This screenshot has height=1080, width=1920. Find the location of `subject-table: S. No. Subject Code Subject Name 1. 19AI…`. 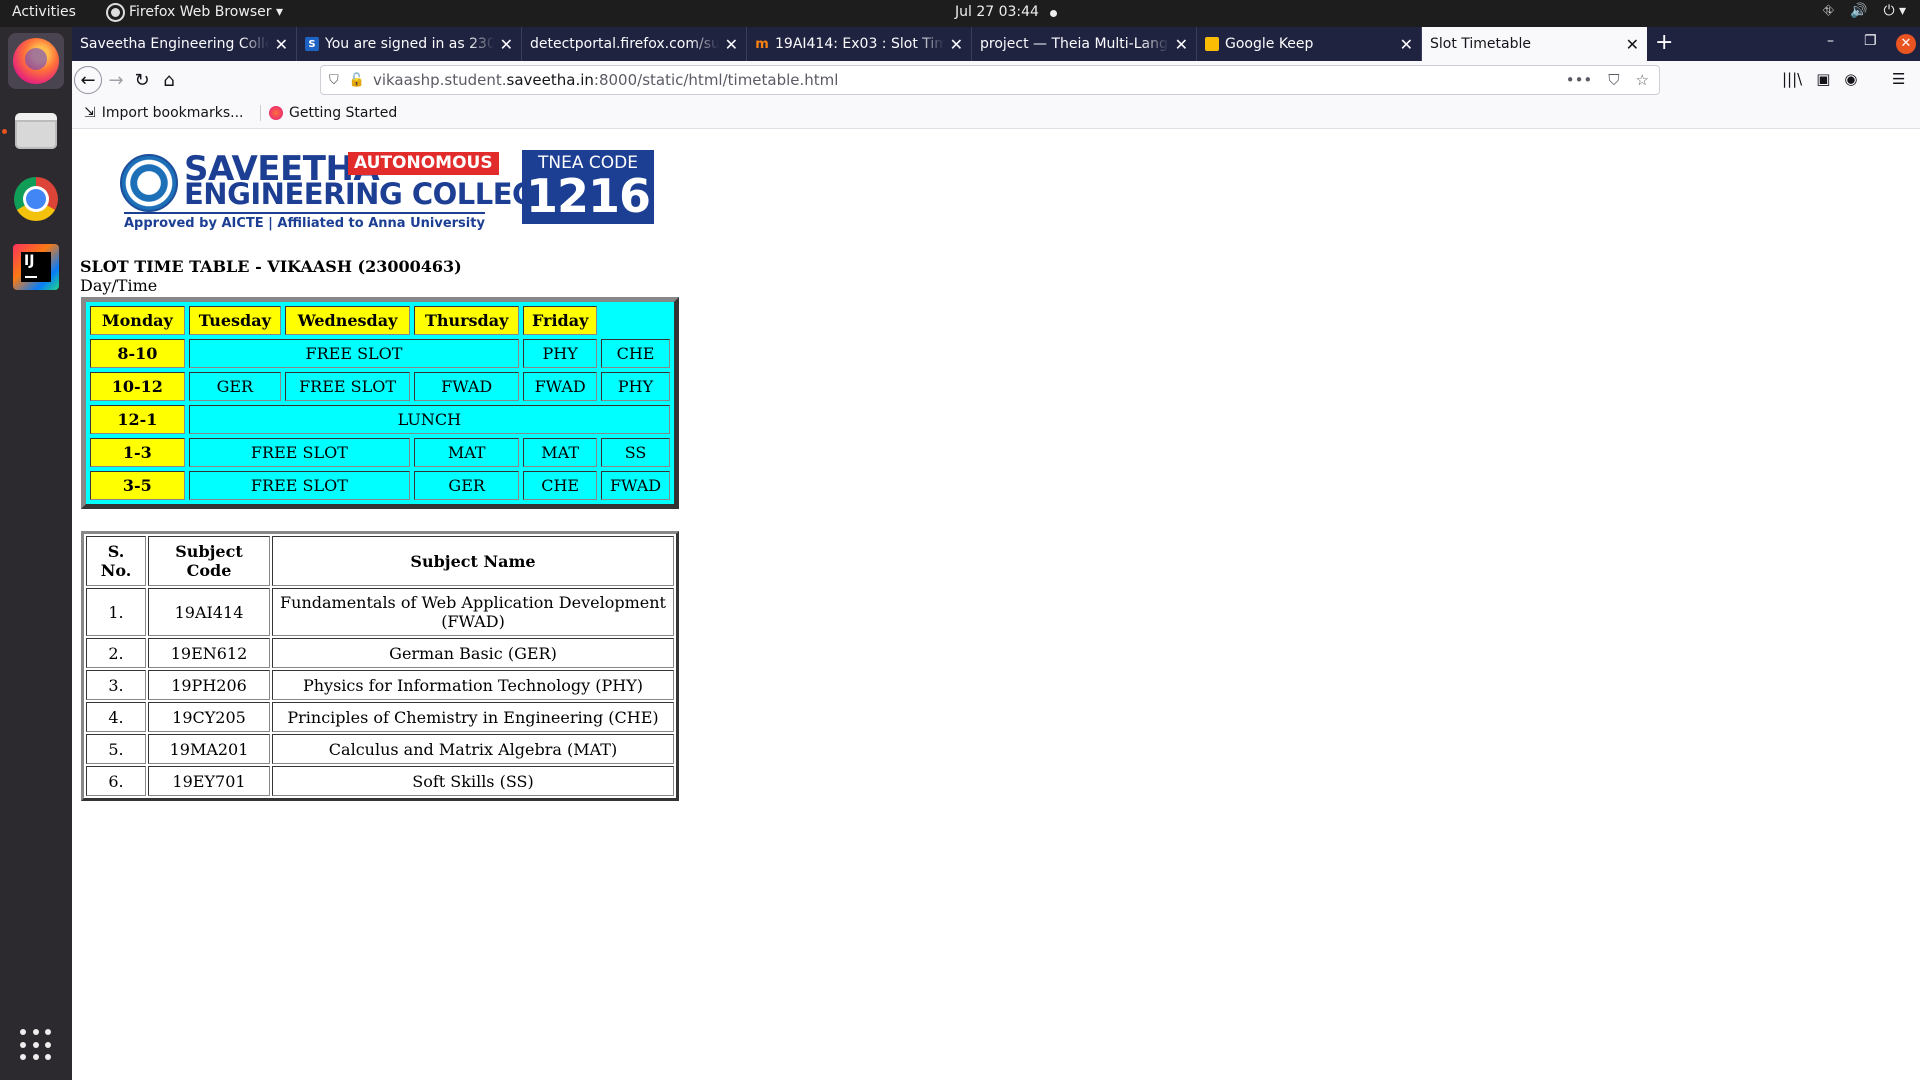

subject-table: S. No. Subject Code Subject Name 1. 19AI… is located at coordinates (380, 666).